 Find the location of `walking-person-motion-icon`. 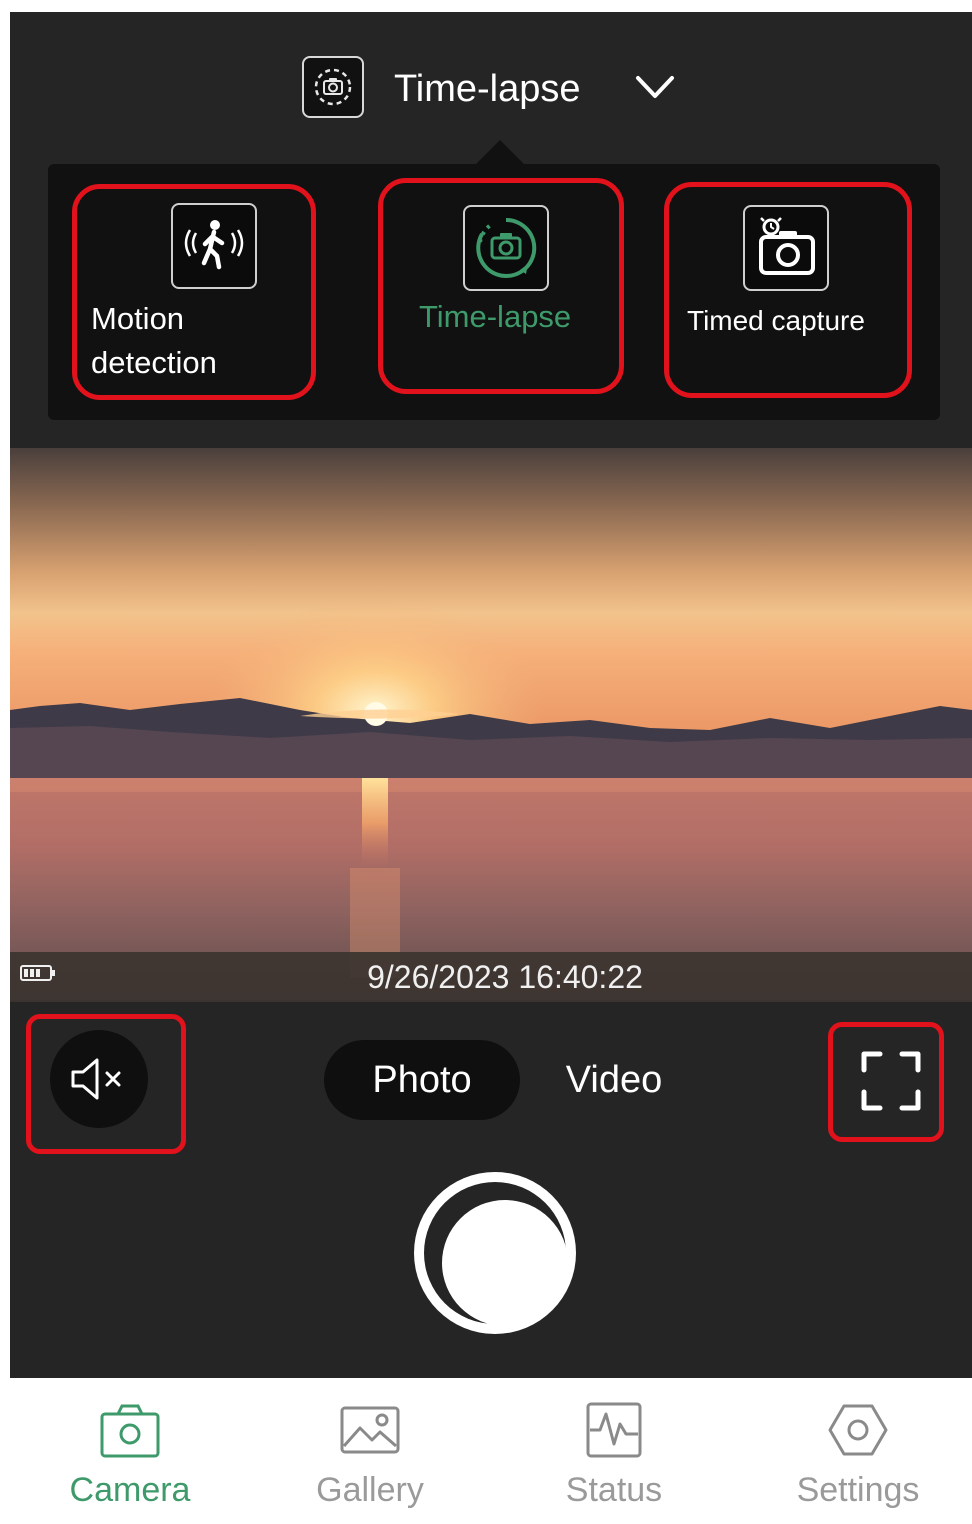

walking-person-motion-icon is located at coordinates (214, 246).